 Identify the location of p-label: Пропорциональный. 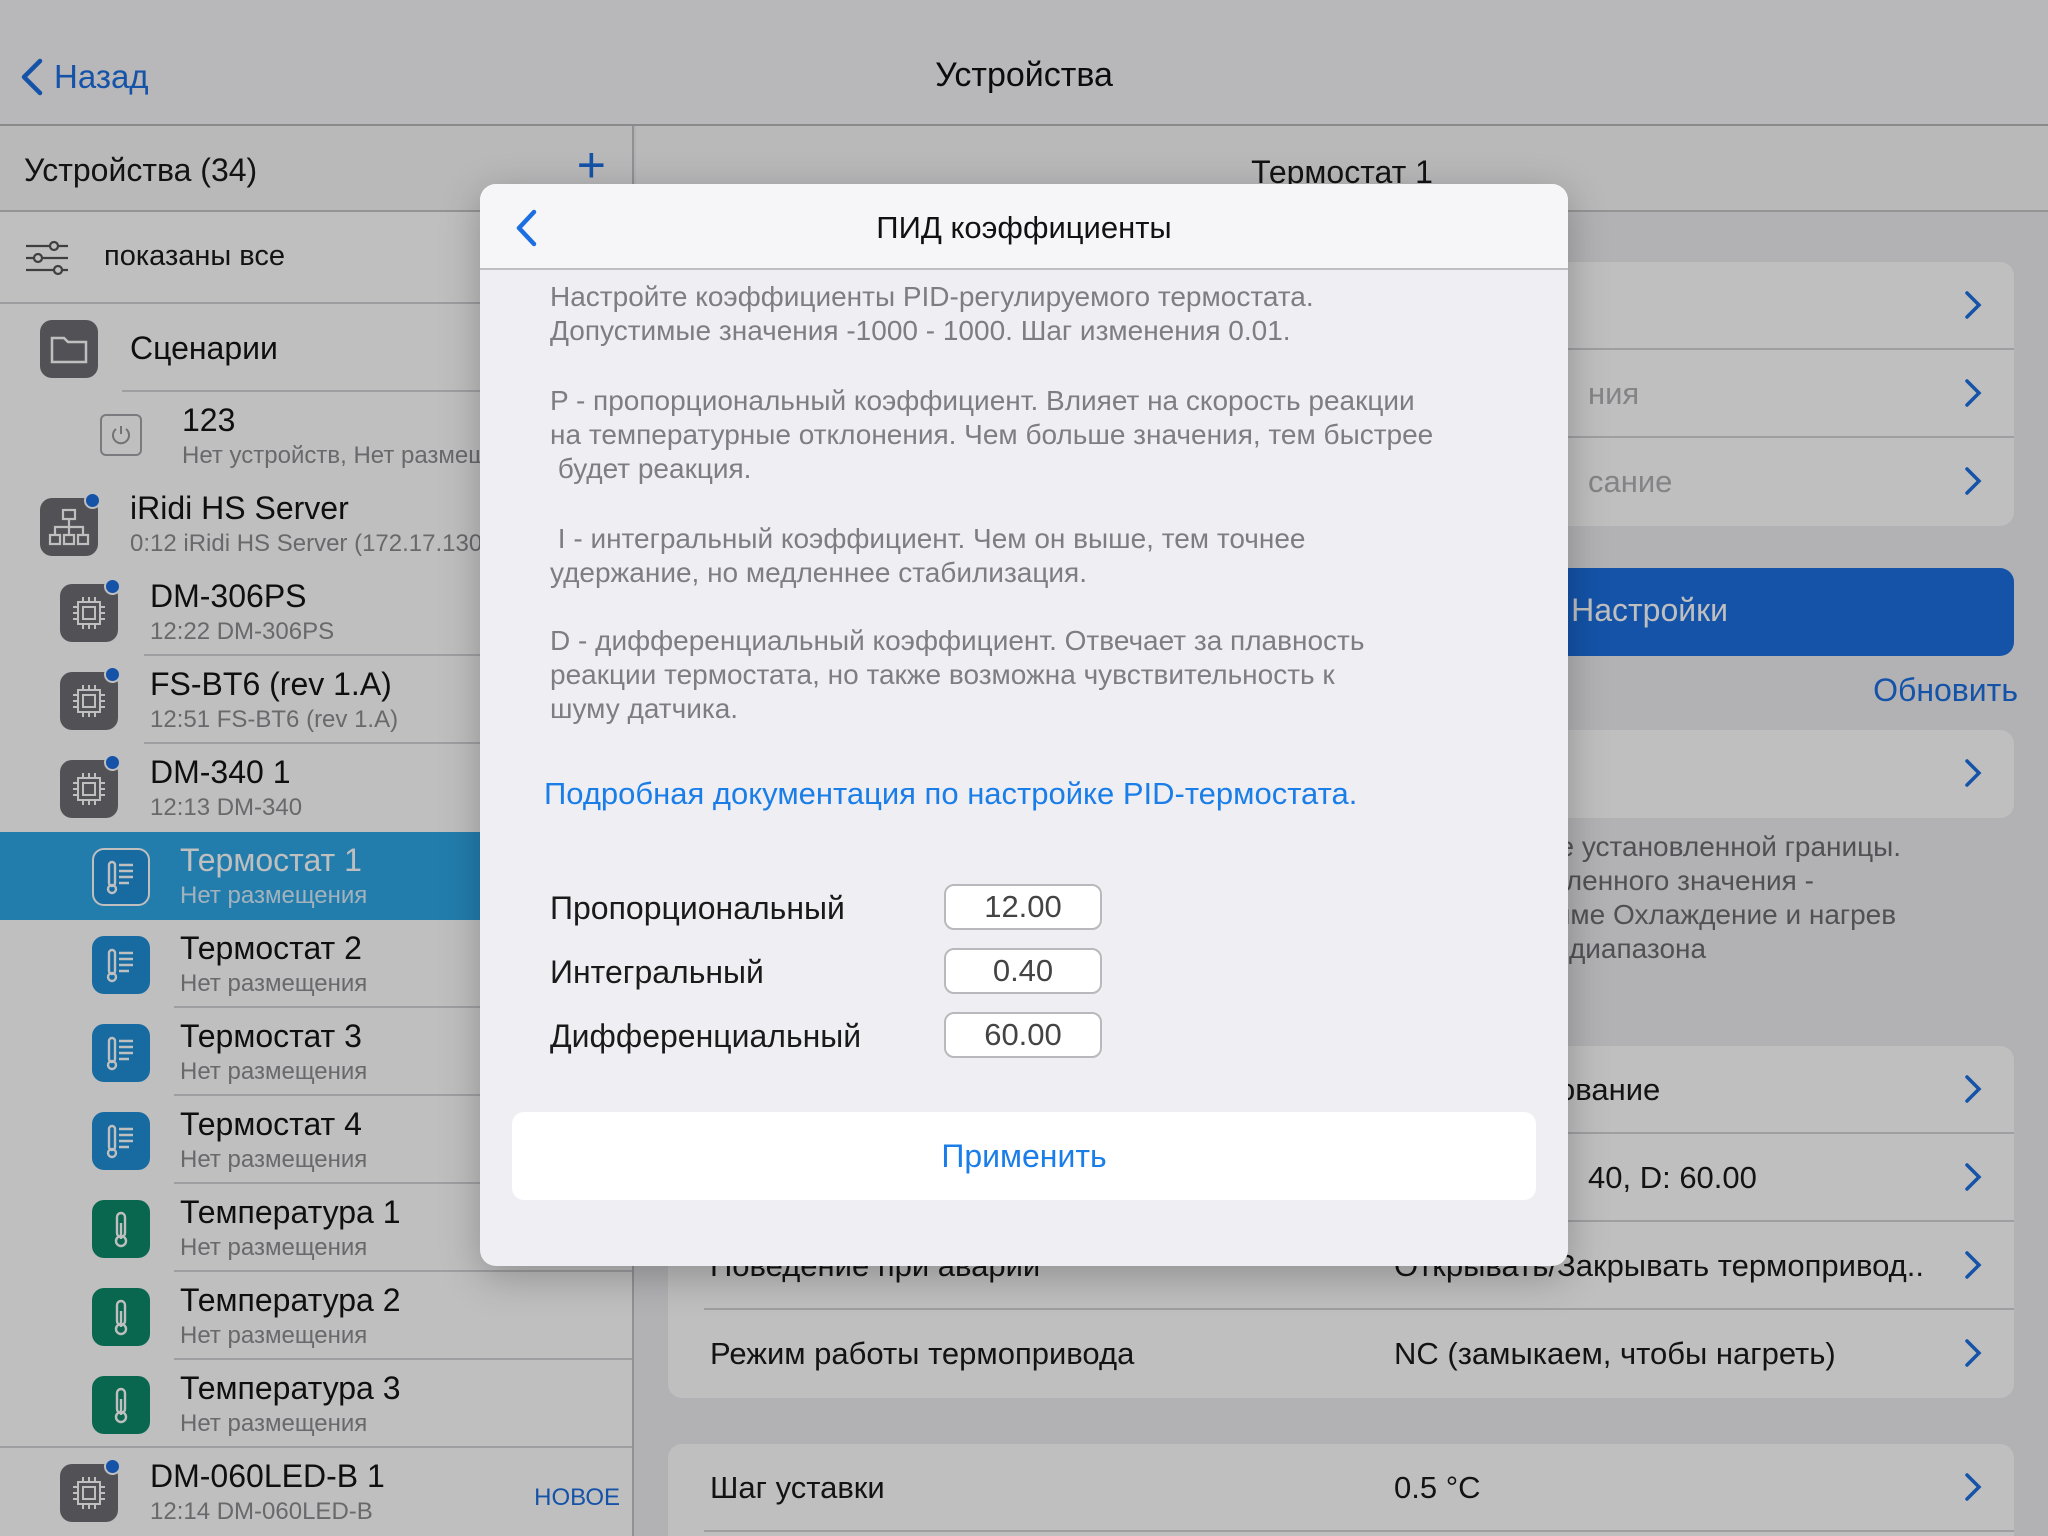
(697, 908).